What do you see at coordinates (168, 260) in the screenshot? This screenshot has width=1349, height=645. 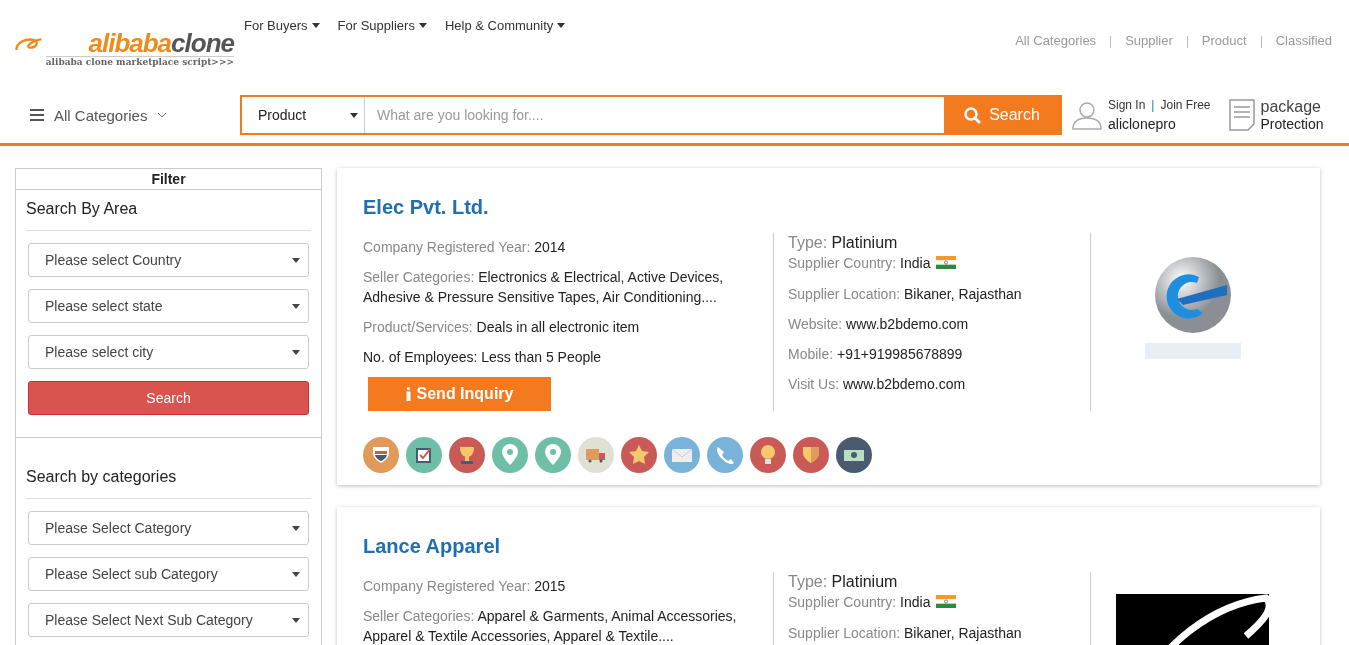 I see `dropdown-select: Please select Country` at bounding box center [168, 260].